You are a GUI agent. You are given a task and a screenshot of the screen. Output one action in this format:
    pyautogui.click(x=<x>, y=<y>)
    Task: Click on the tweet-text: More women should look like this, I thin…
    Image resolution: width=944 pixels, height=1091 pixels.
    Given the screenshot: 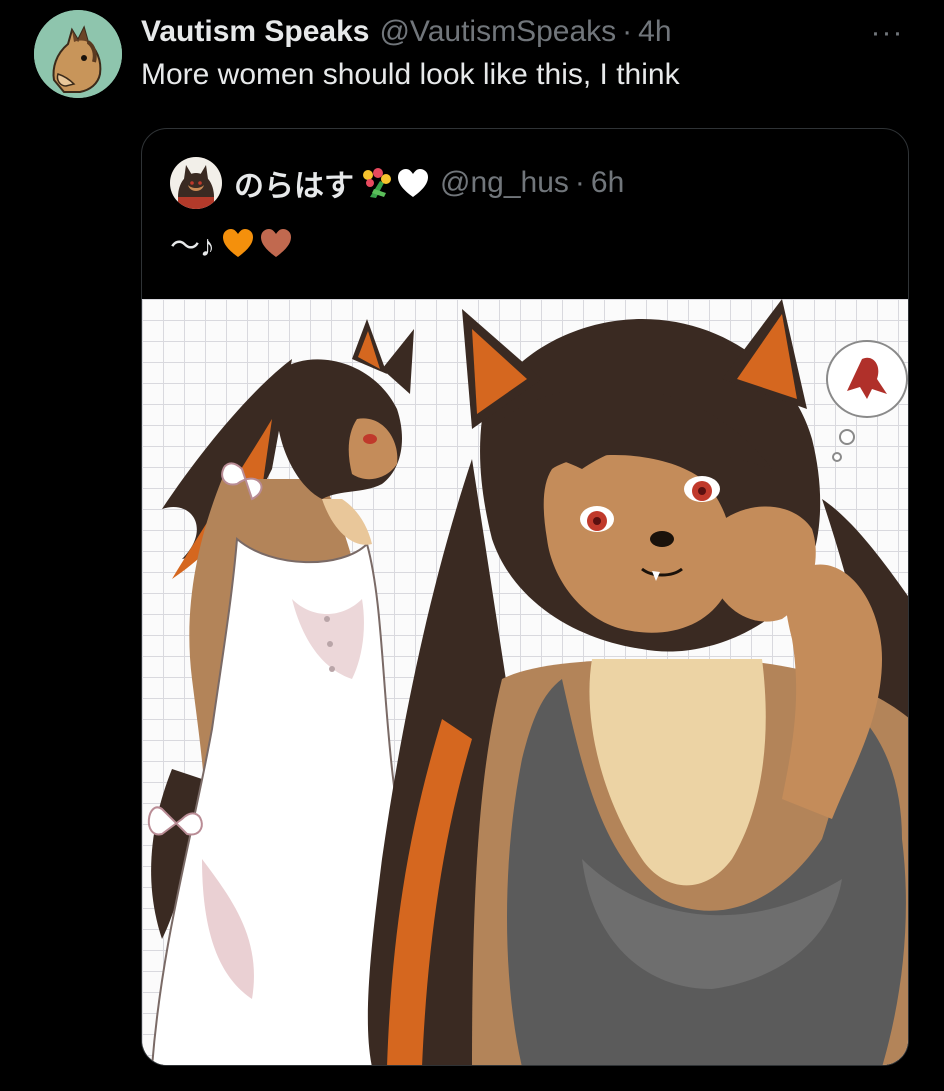 What is the action you would take?
    pyautogui.click(x=410, y=74)
    